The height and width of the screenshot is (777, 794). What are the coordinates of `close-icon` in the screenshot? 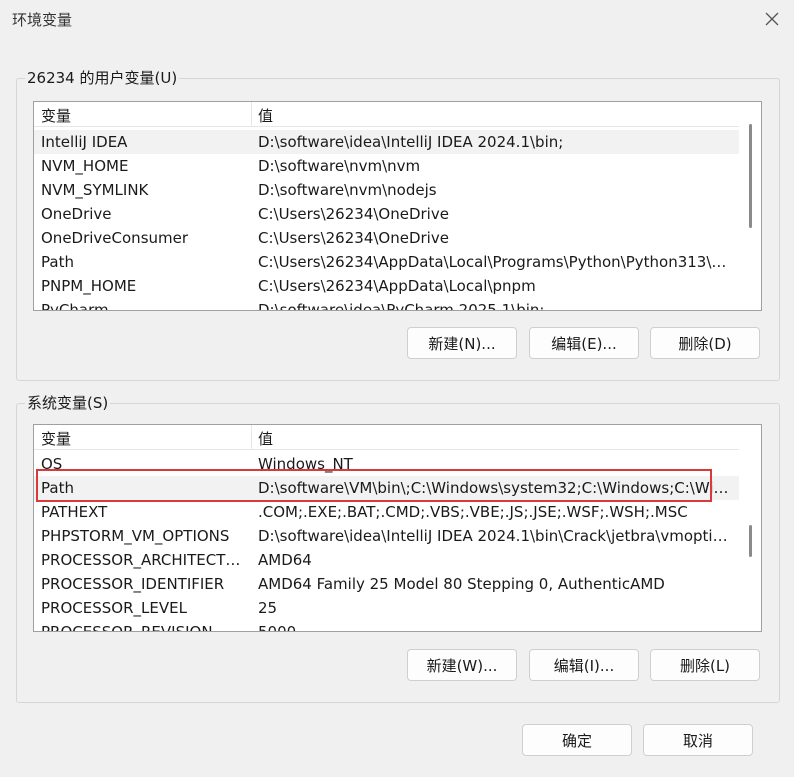 It's located at (772, 19).